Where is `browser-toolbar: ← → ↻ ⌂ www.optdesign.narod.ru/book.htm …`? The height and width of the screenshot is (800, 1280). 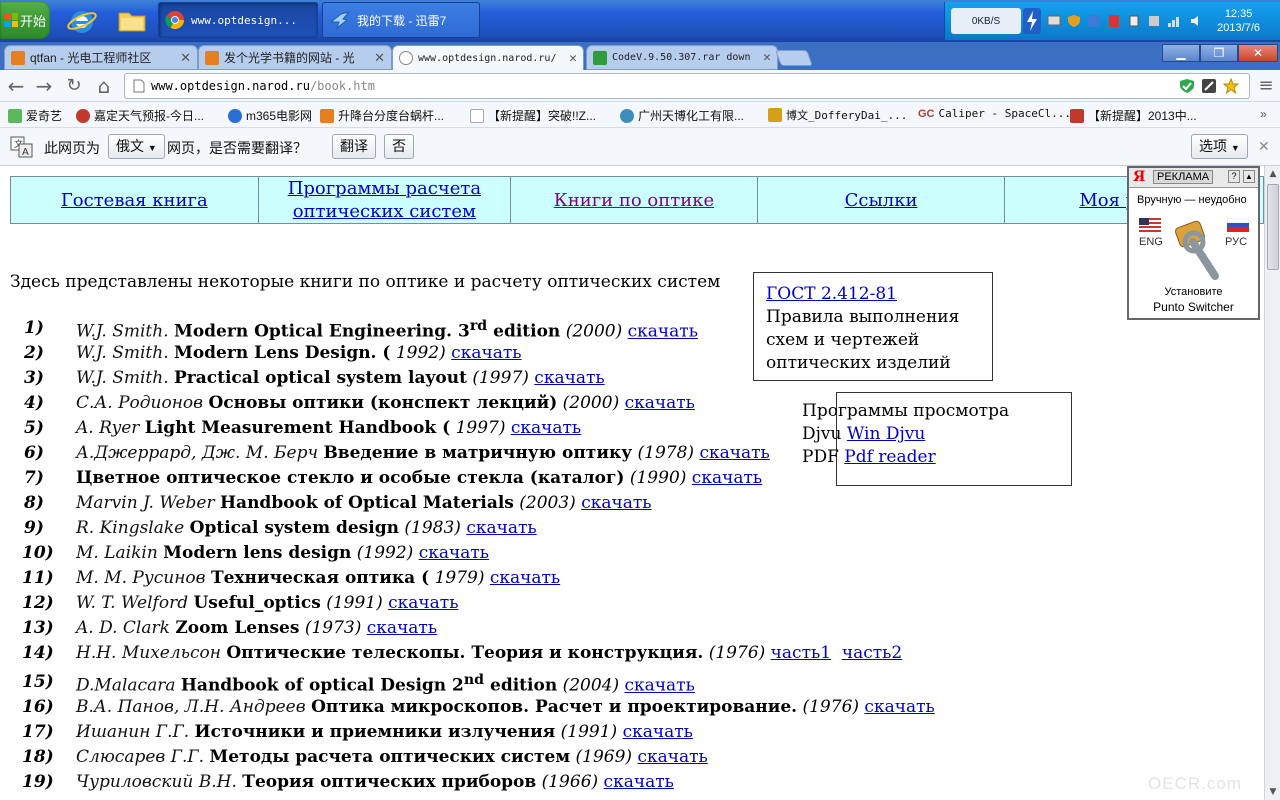
browser-toolbar: ← → ↻ ⌂ www.optdesign.narod.ru/book.htm … is located at coordinates (640, 86).